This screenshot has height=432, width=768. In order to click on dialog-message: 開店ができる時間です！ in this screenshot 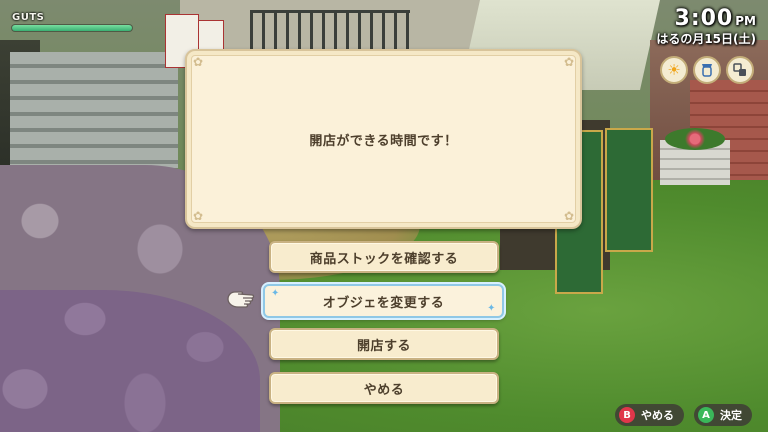, I will do `click(383, 141)`.